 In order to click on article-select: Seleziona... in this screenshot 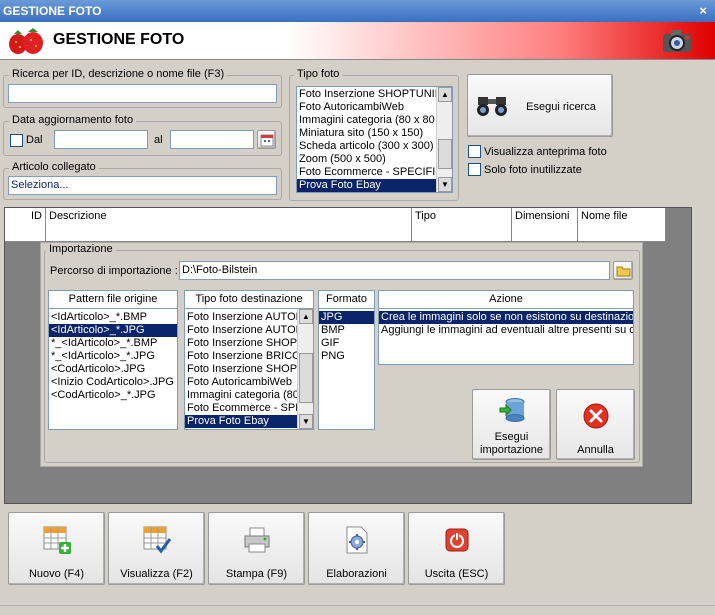, I will do `click(142, 185)`.